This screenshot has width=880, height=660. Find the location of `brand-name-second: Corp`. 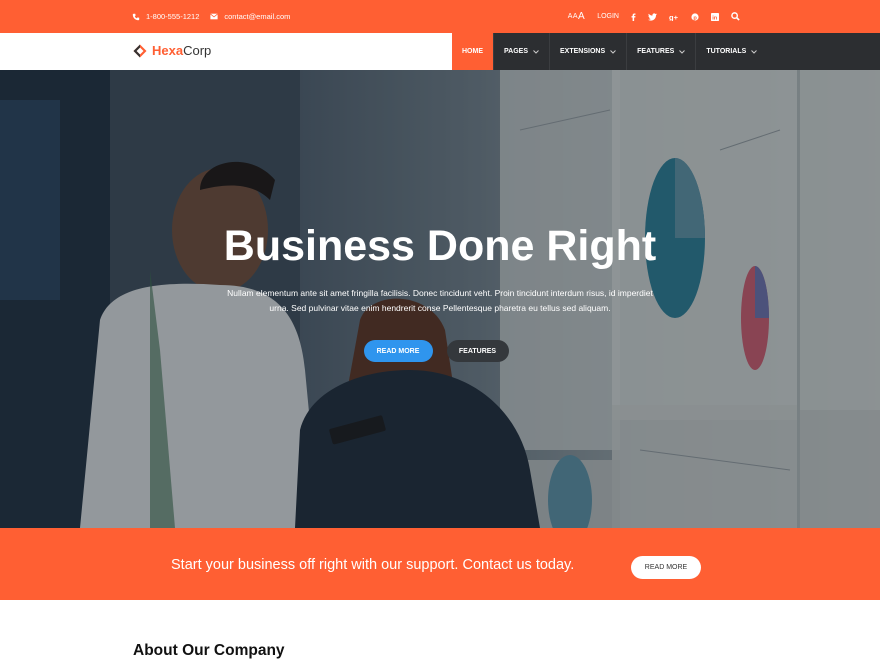

brand-name-second: Corp is located at coordinates (197, 50).